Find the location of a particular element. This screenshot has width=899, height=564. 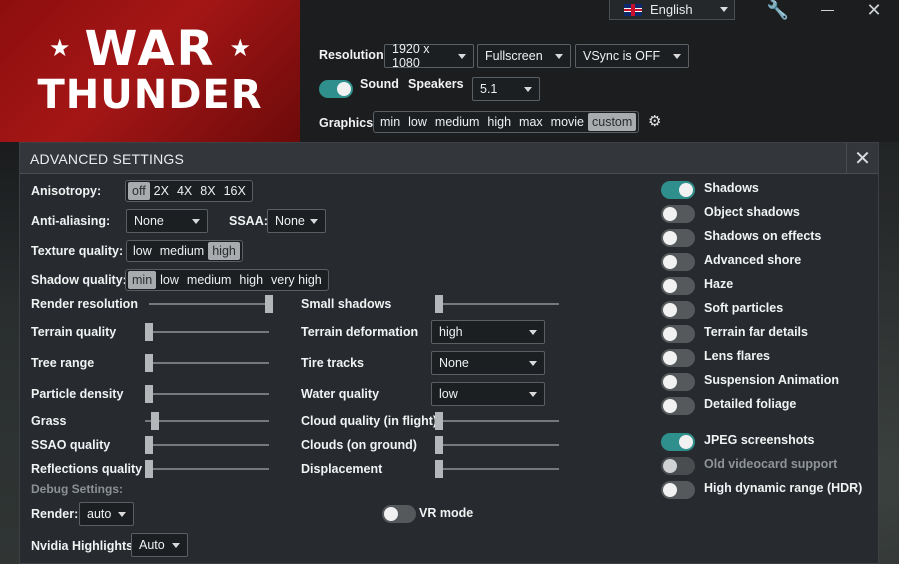

anisotropy-option: 2X is located at coordinates (161, 191).